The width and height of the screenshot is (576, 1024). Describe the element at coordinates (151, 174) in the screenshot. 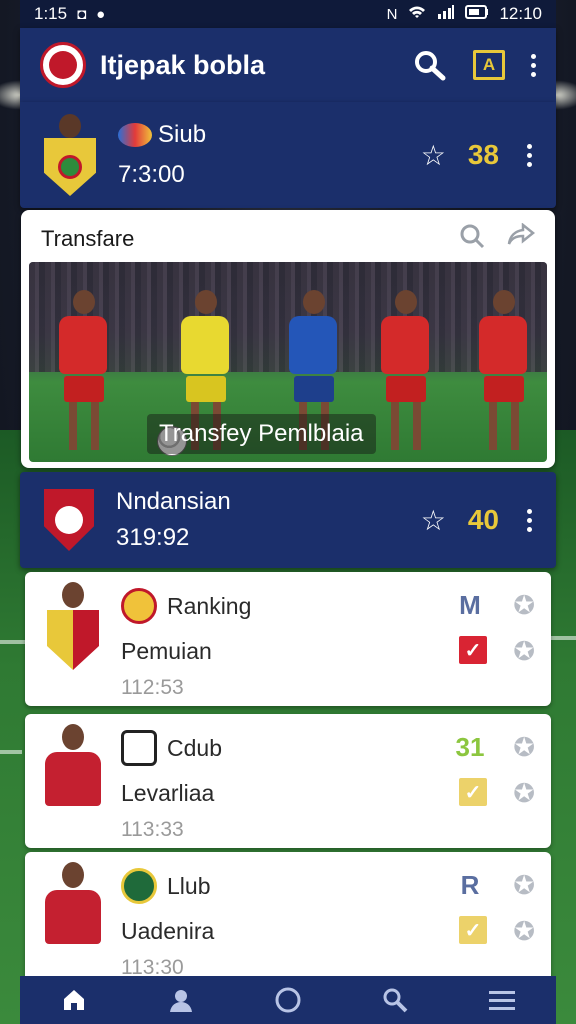

I see `club-time: 7:3:00` at that location.